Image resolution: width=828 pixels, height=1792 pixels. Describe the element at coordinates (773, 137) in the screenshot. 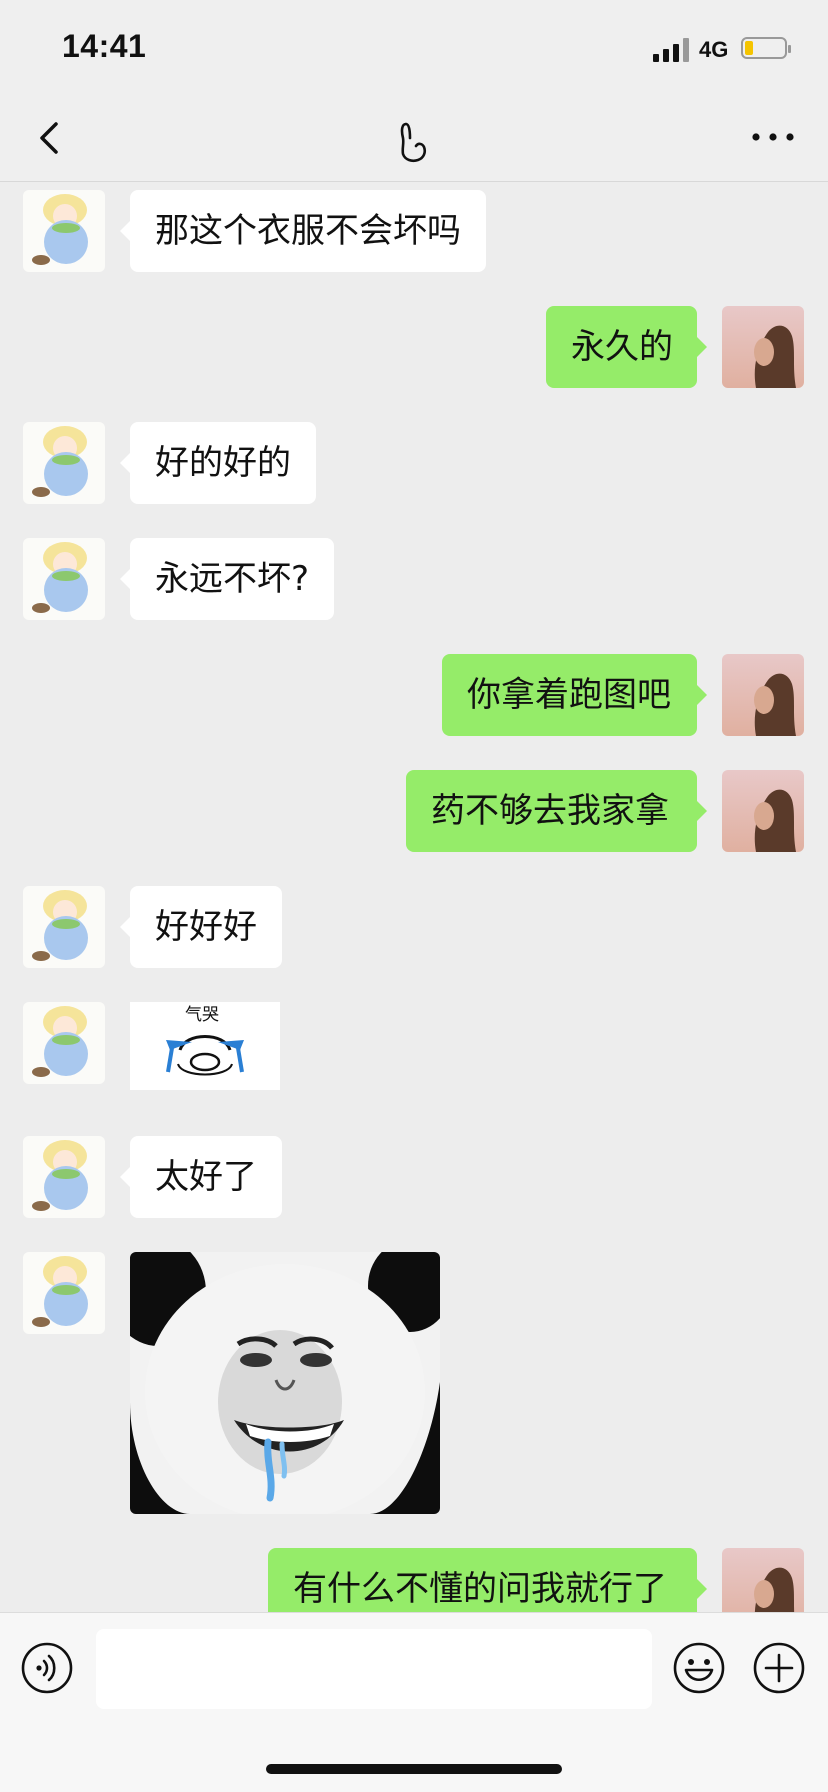

I see `more-dots-icon` at that location.